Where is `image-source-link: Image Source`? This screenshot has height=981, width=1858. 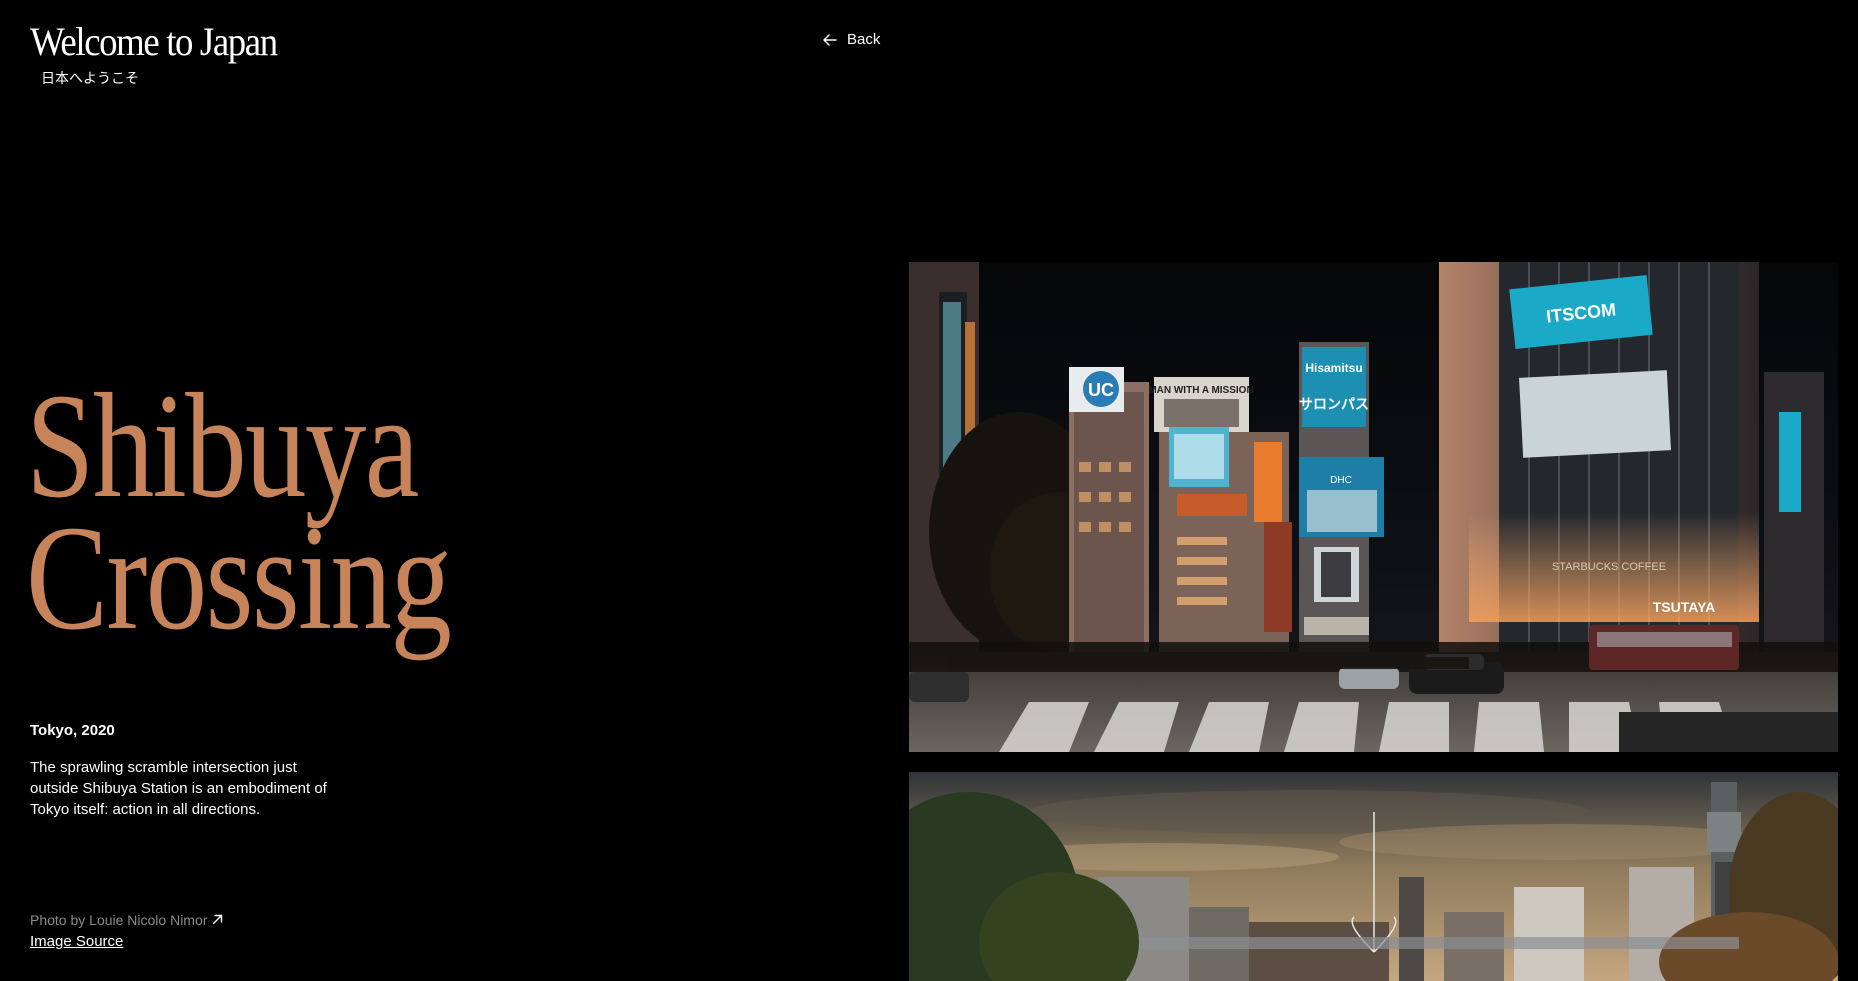 image-source-link: Image Source is located at coordinates (76, 941).